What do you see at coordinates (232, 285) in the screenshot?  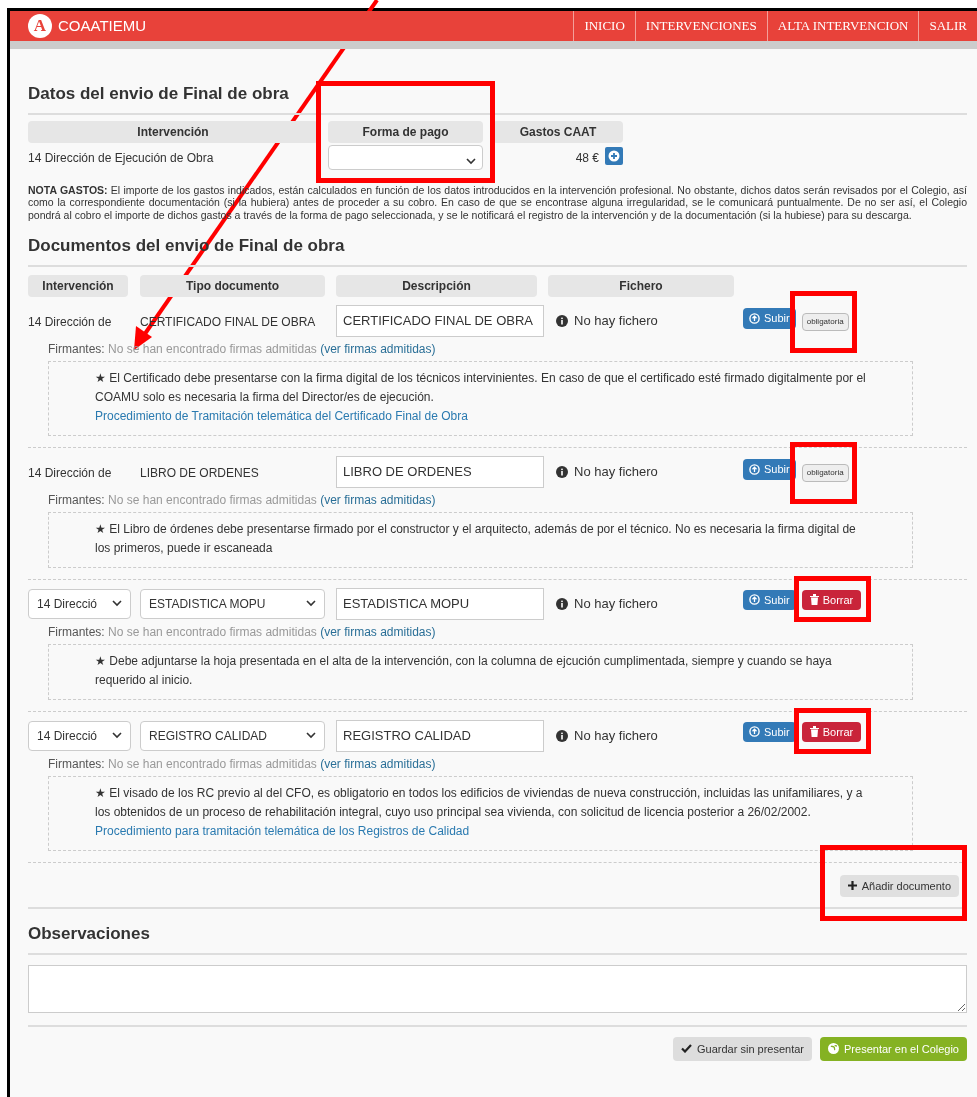 I see `column-header: Tipo documento` at bounding box center [232, 285].